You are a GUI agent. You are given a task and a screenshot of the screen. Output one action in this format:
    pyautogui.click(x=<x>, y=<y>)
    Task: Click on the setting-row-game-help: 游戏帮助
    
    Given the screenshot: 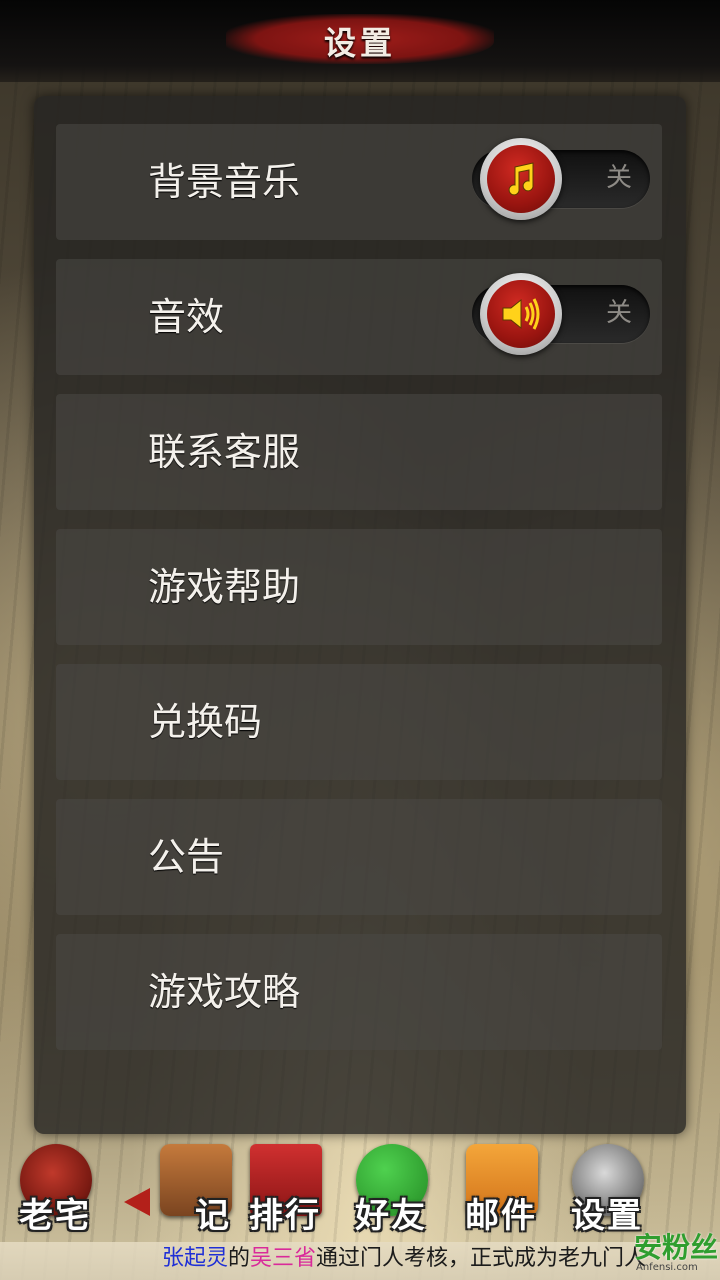 What is the action you would take?
    pyautogui.click(x=359, y=587)
    